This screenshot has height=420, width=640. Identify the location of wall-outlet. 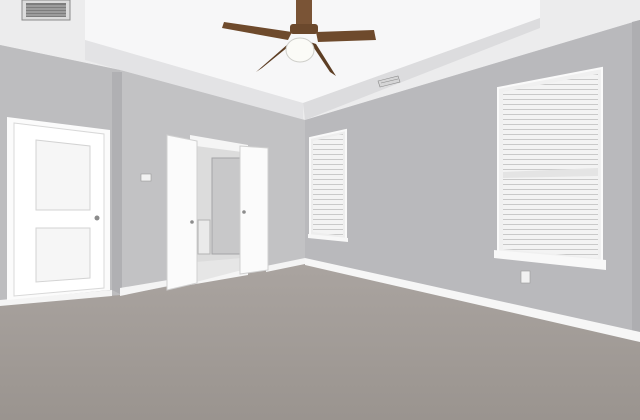
(525, 277).